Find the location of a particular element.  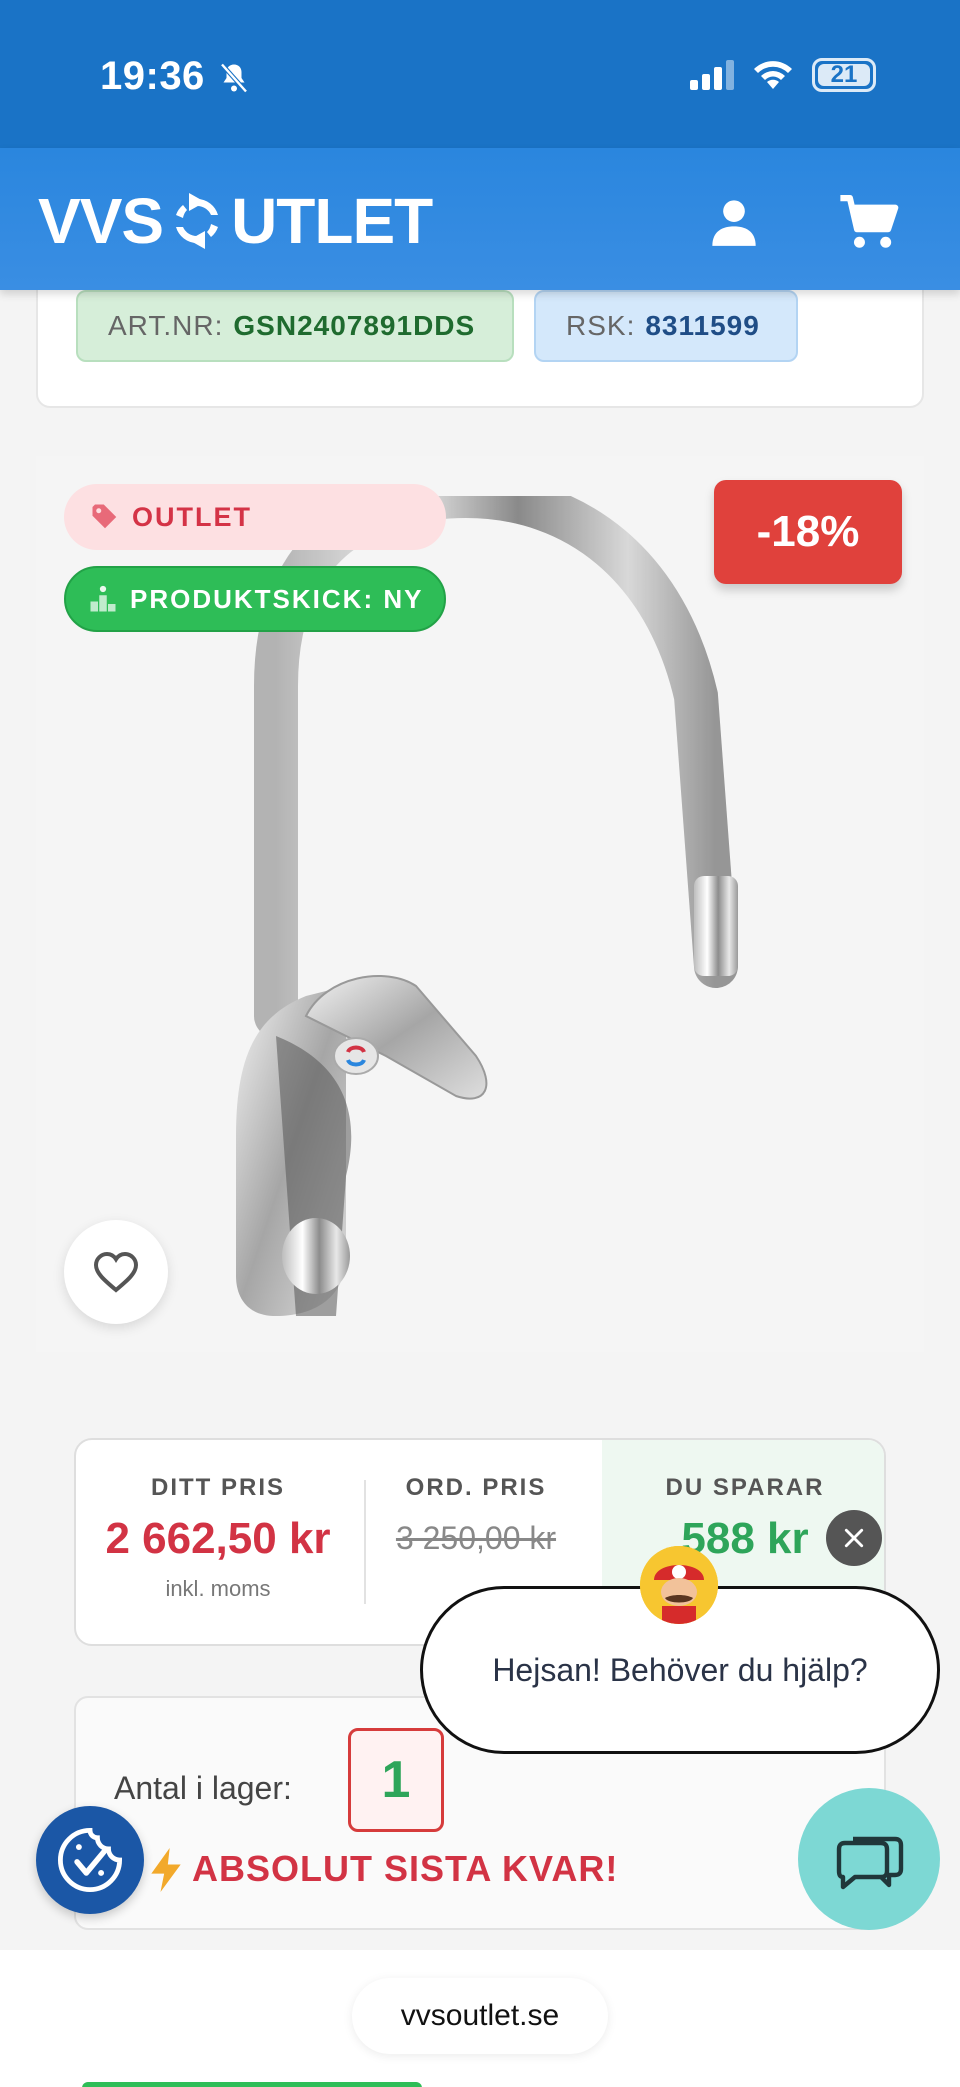

stock-label: Antal i lager: is located at coordinates (203, 1788).